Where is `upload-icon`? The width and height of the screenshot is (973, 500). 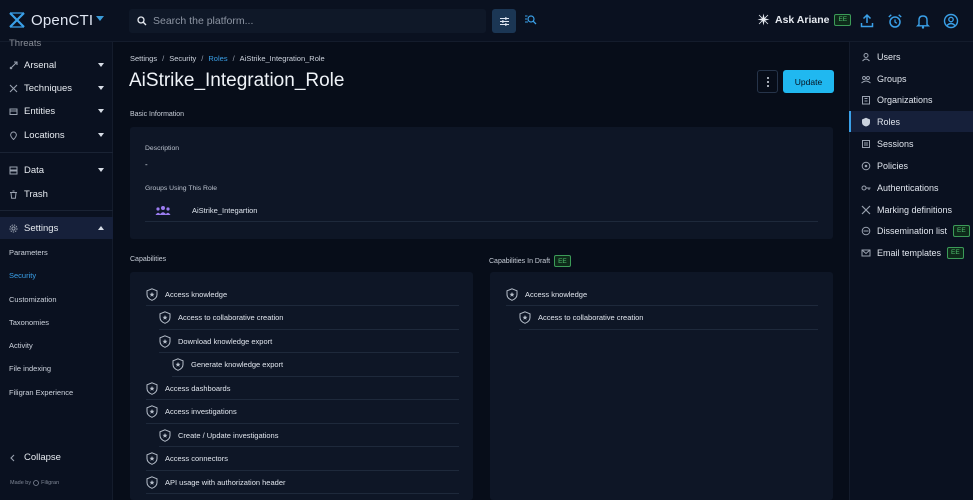 upload-icon is located at coordinates (867, 21).